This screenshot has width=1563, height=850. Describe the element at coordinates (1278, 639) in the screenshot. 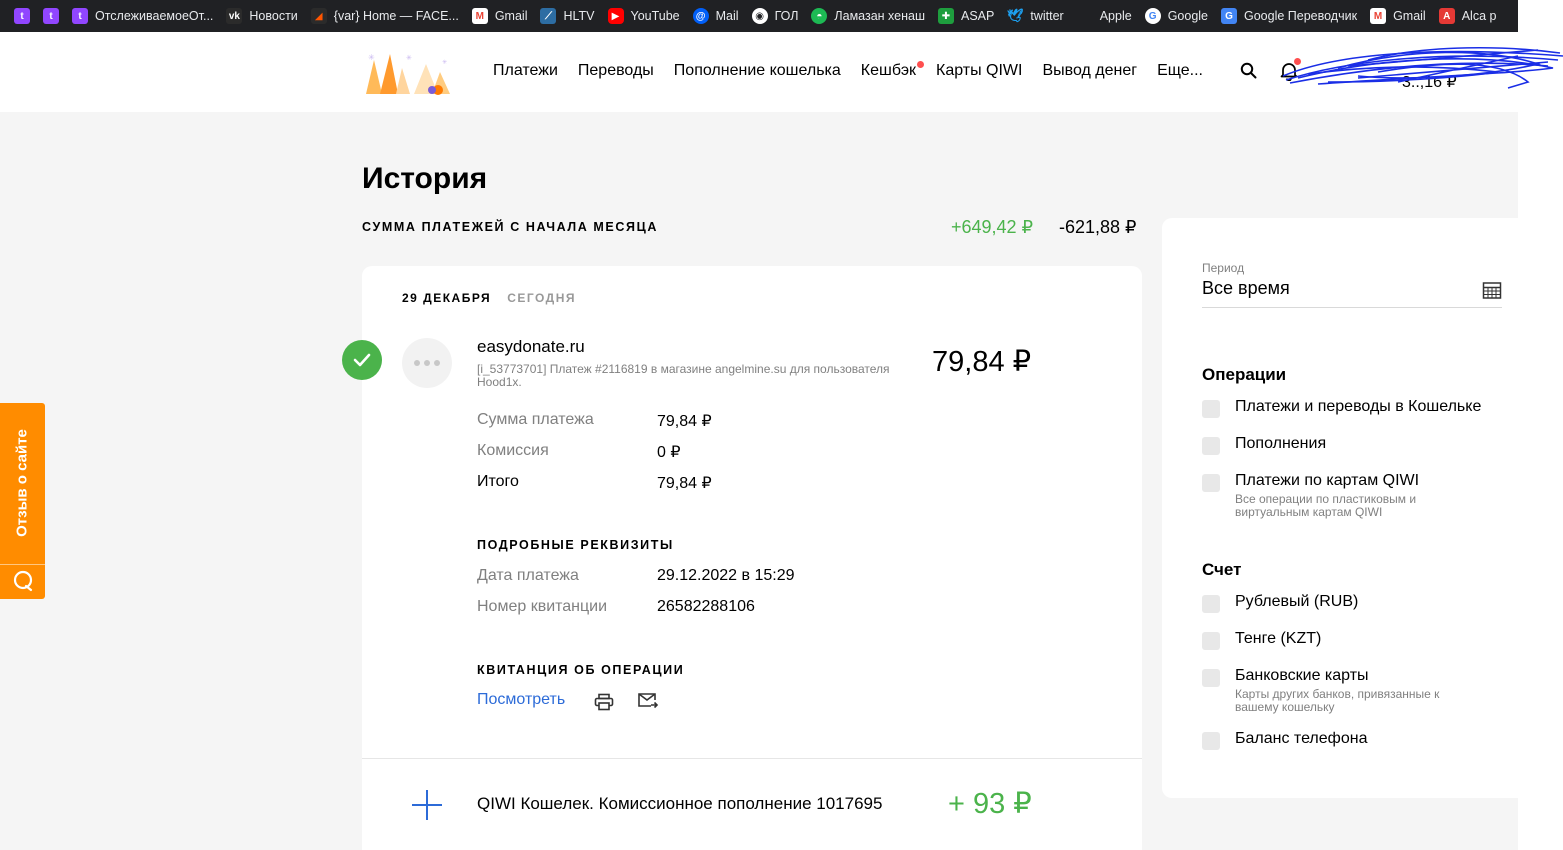

I see `checkbox-label: Тенге (KZT)` at that location.